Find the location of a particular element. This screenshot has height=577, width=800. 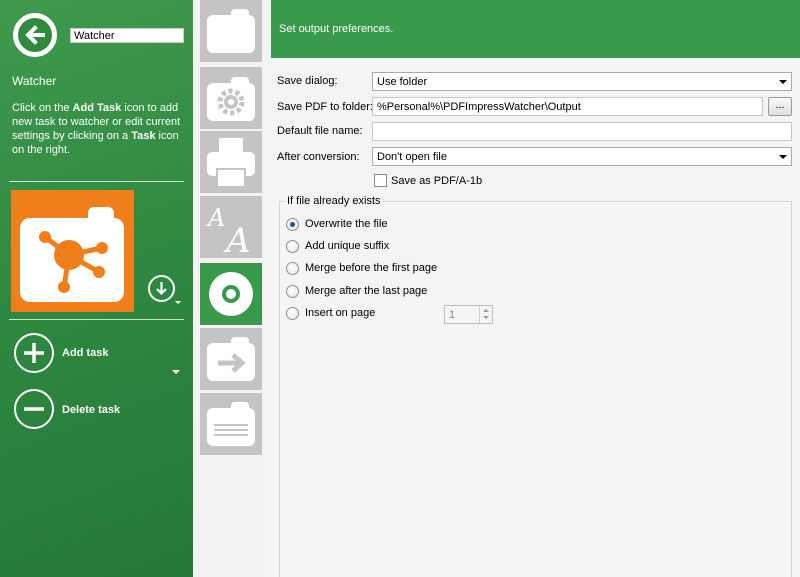

nav-export is located at coordinates (231, 359).